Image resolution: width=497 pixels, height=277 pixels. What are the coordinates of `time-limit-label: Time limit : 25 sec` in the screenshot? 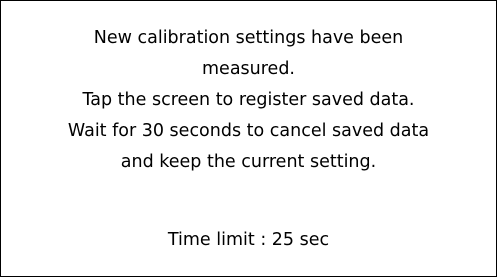 It's located at (248, 240).